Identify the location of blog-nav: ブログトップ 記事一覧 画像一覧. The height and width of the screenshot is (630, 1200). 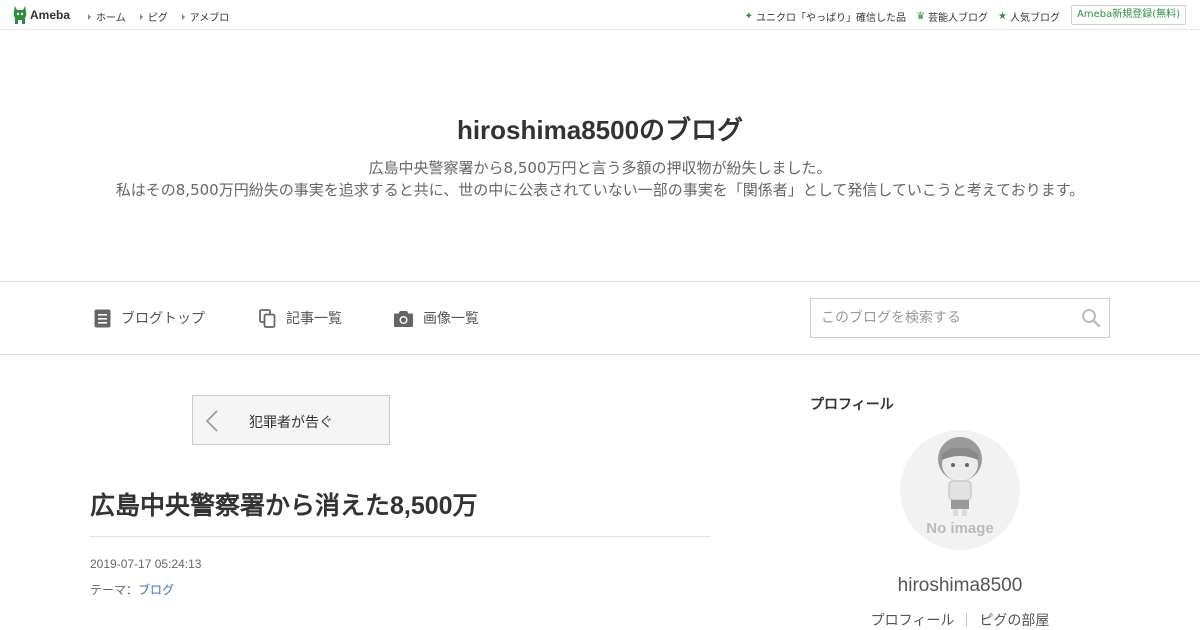
(600, 318).